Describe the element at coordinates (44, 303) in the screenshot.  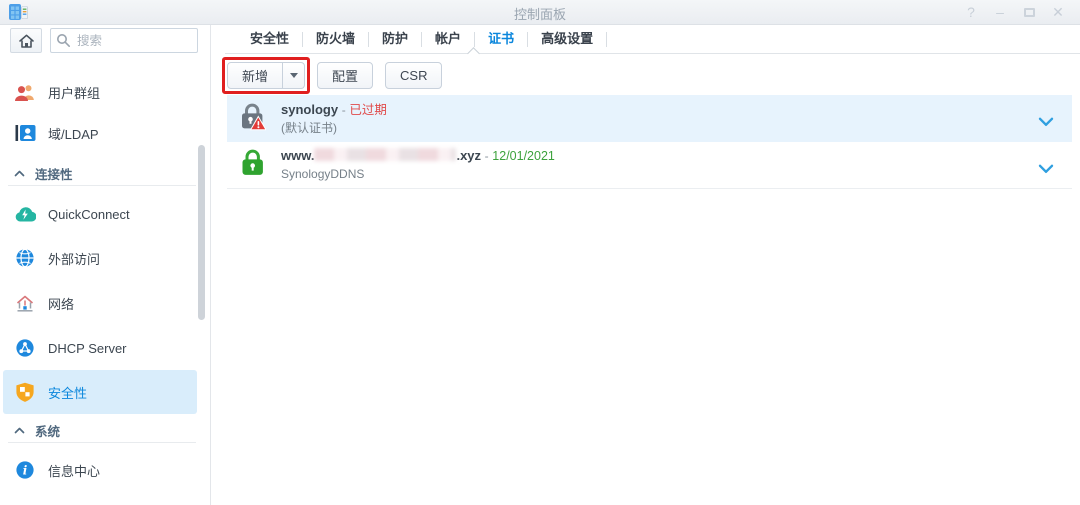
I see `sidebar-item-network: 网络` at that location.